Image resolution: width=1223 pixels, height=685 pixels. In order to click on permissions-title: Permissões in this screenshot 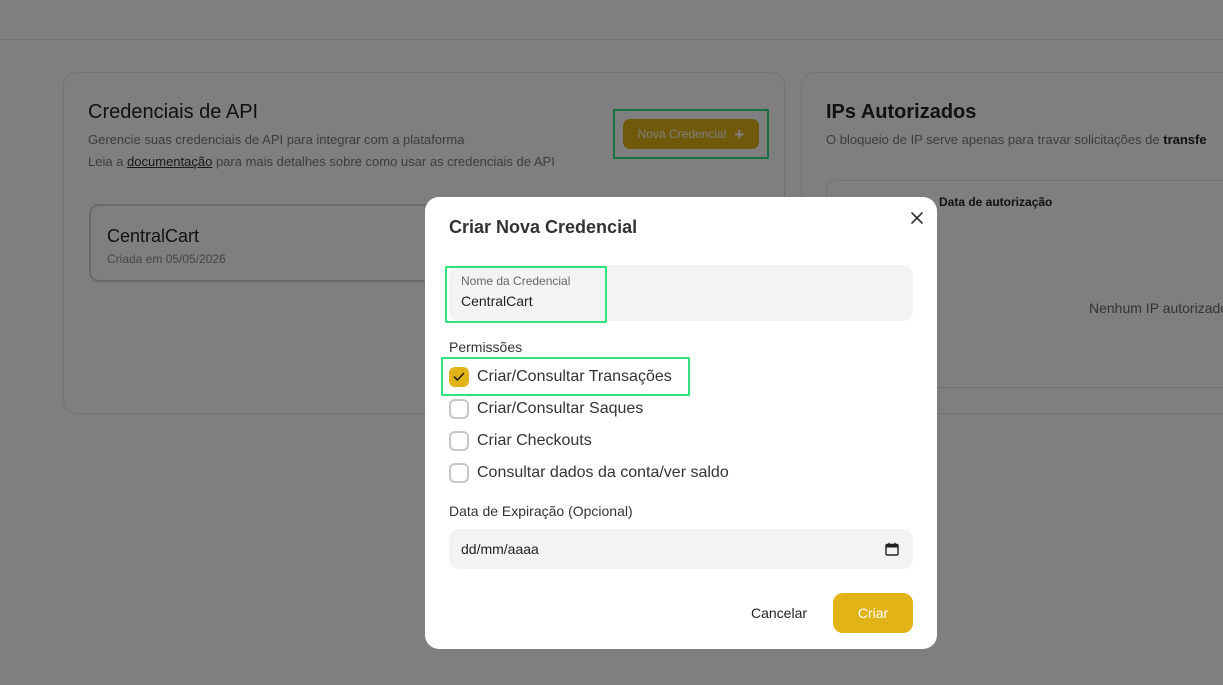, I will do `click(486, 347)`.